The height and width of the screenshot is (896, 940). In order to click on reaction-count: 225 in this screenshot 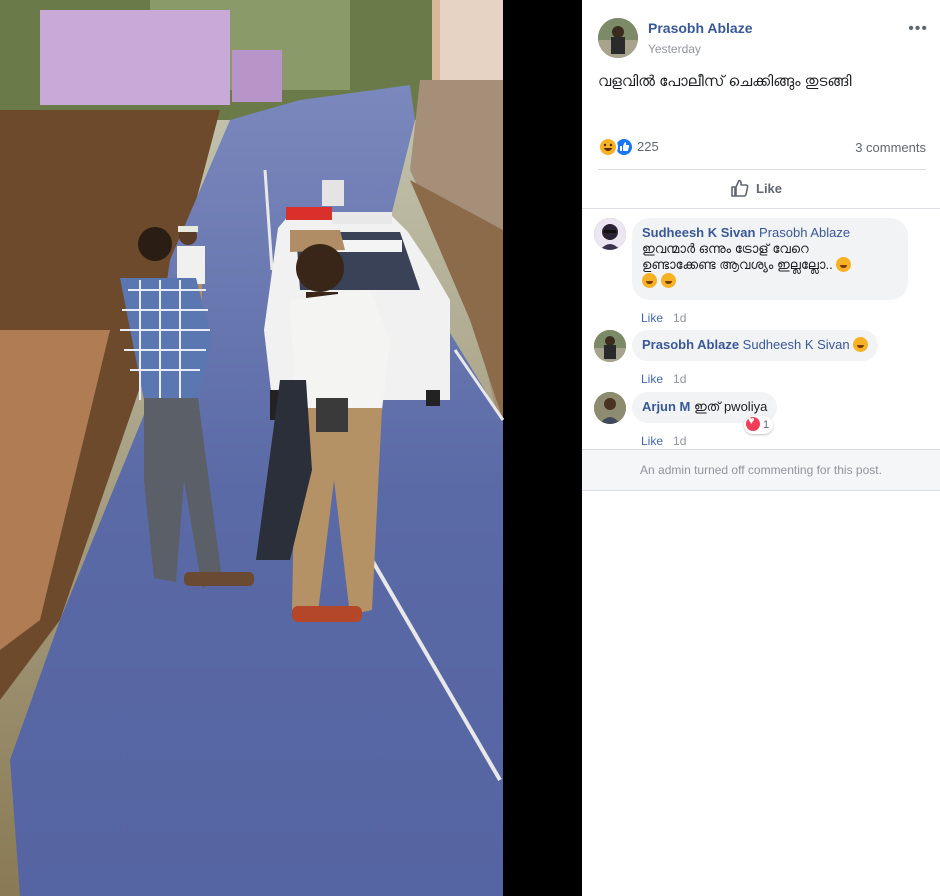, I will do `click(648, 146)`.